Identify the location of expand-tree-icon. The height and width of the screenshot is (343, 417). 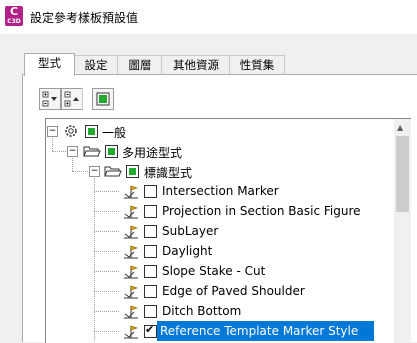
(49, 99).